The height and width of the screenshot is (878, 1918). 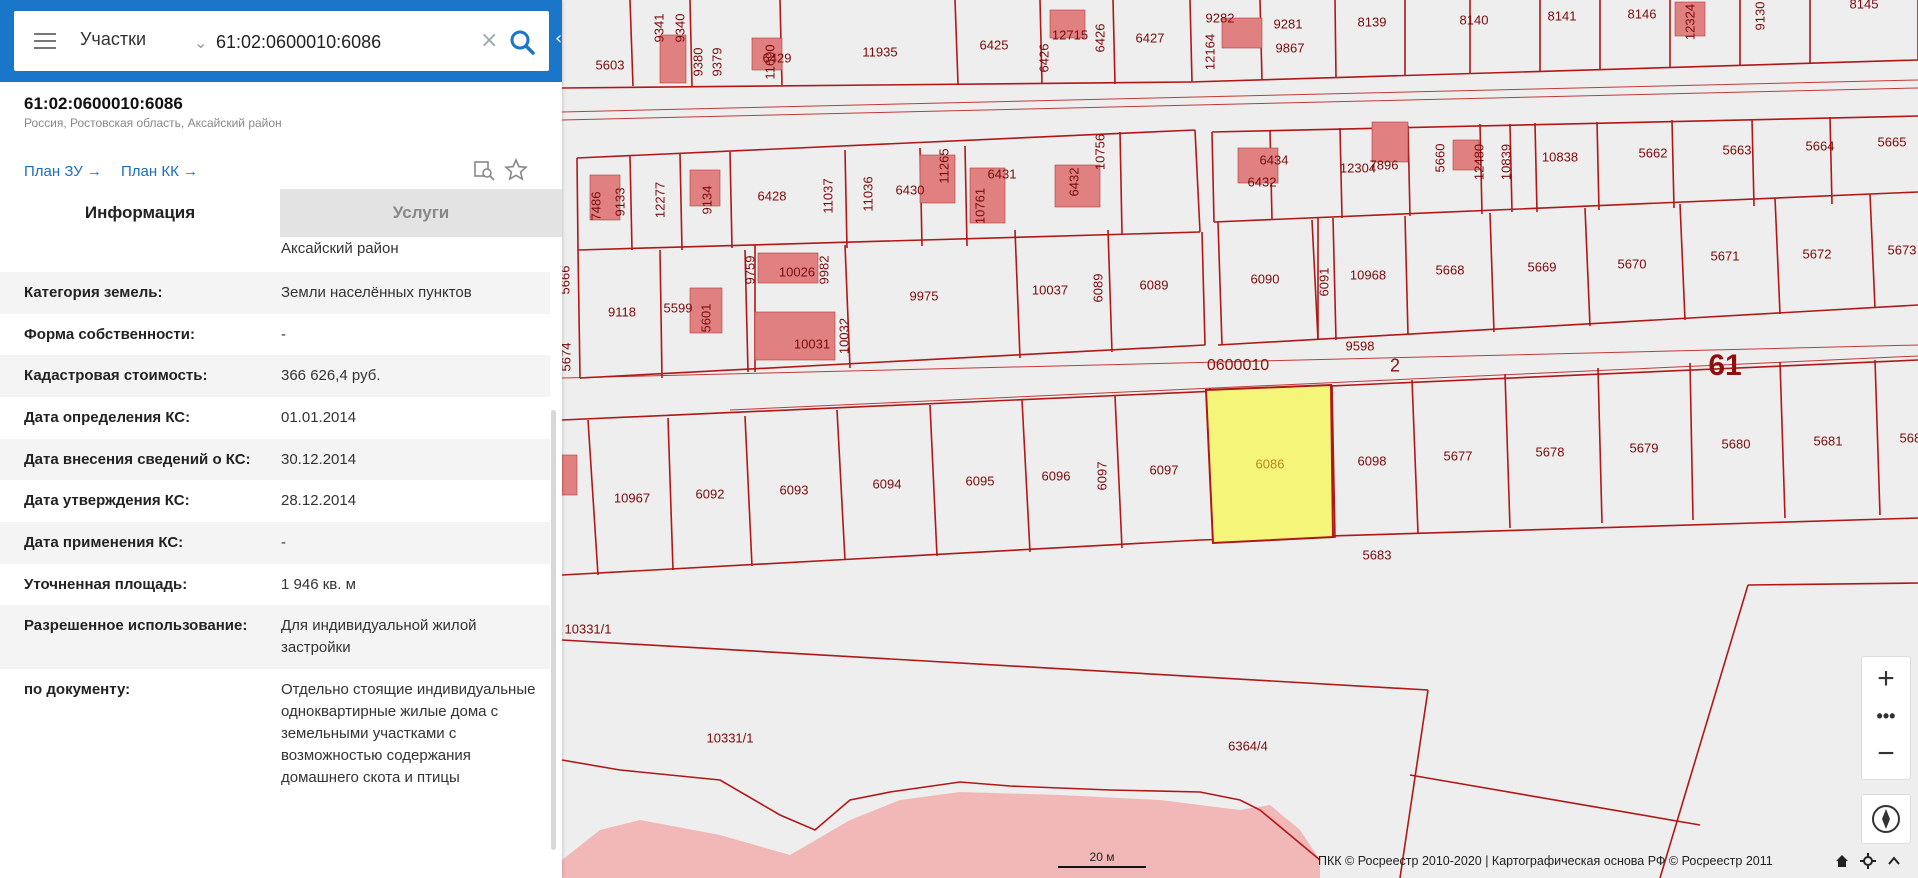 What do you see at coordinates (632, 498) in the screenshot?
I see `parcel-label: 10967` at bounding box center [632, 498].